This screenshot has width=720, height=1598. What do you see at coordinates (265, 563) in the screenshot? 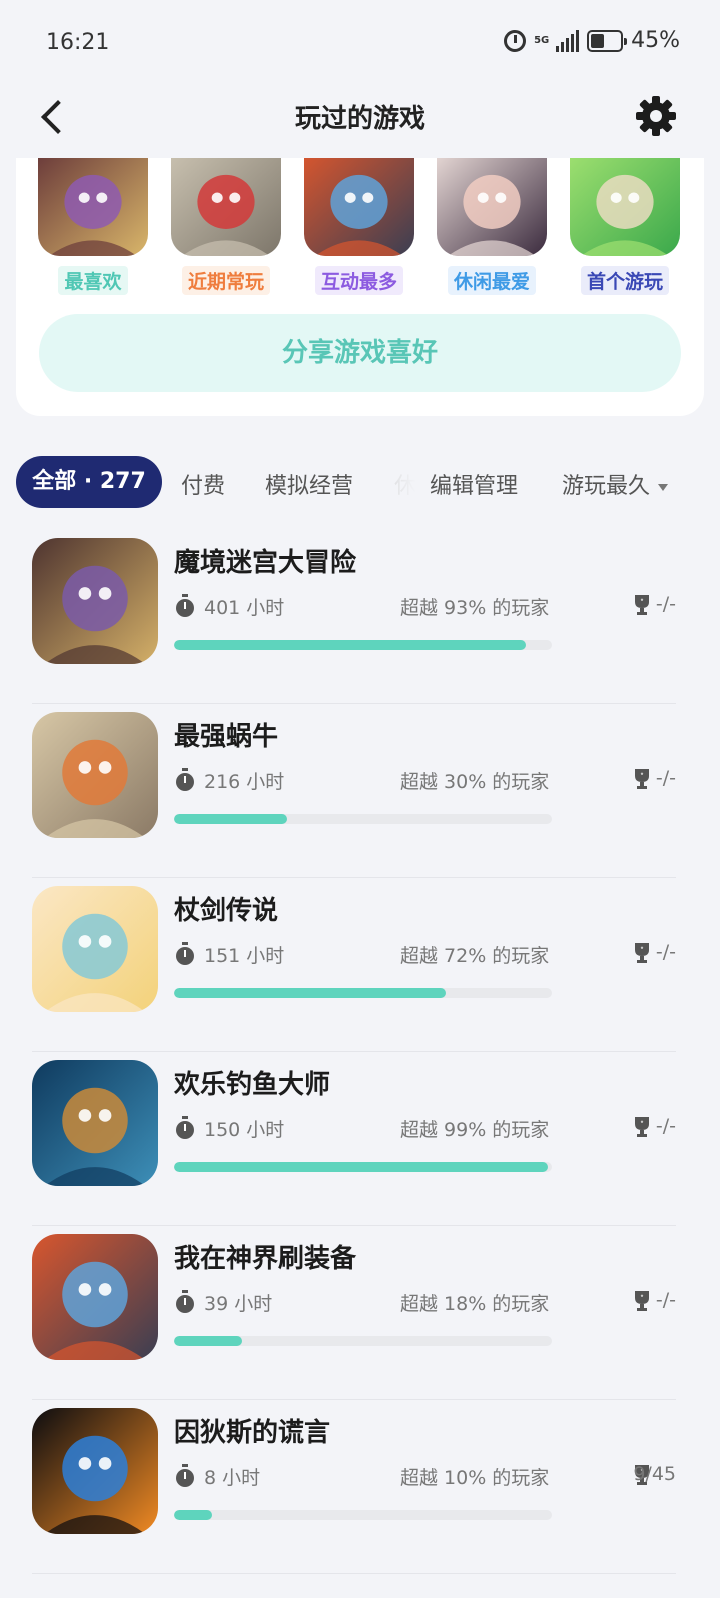
I see `game-name: 魔境迷宫大冒险` at bounding box center [265, 563].